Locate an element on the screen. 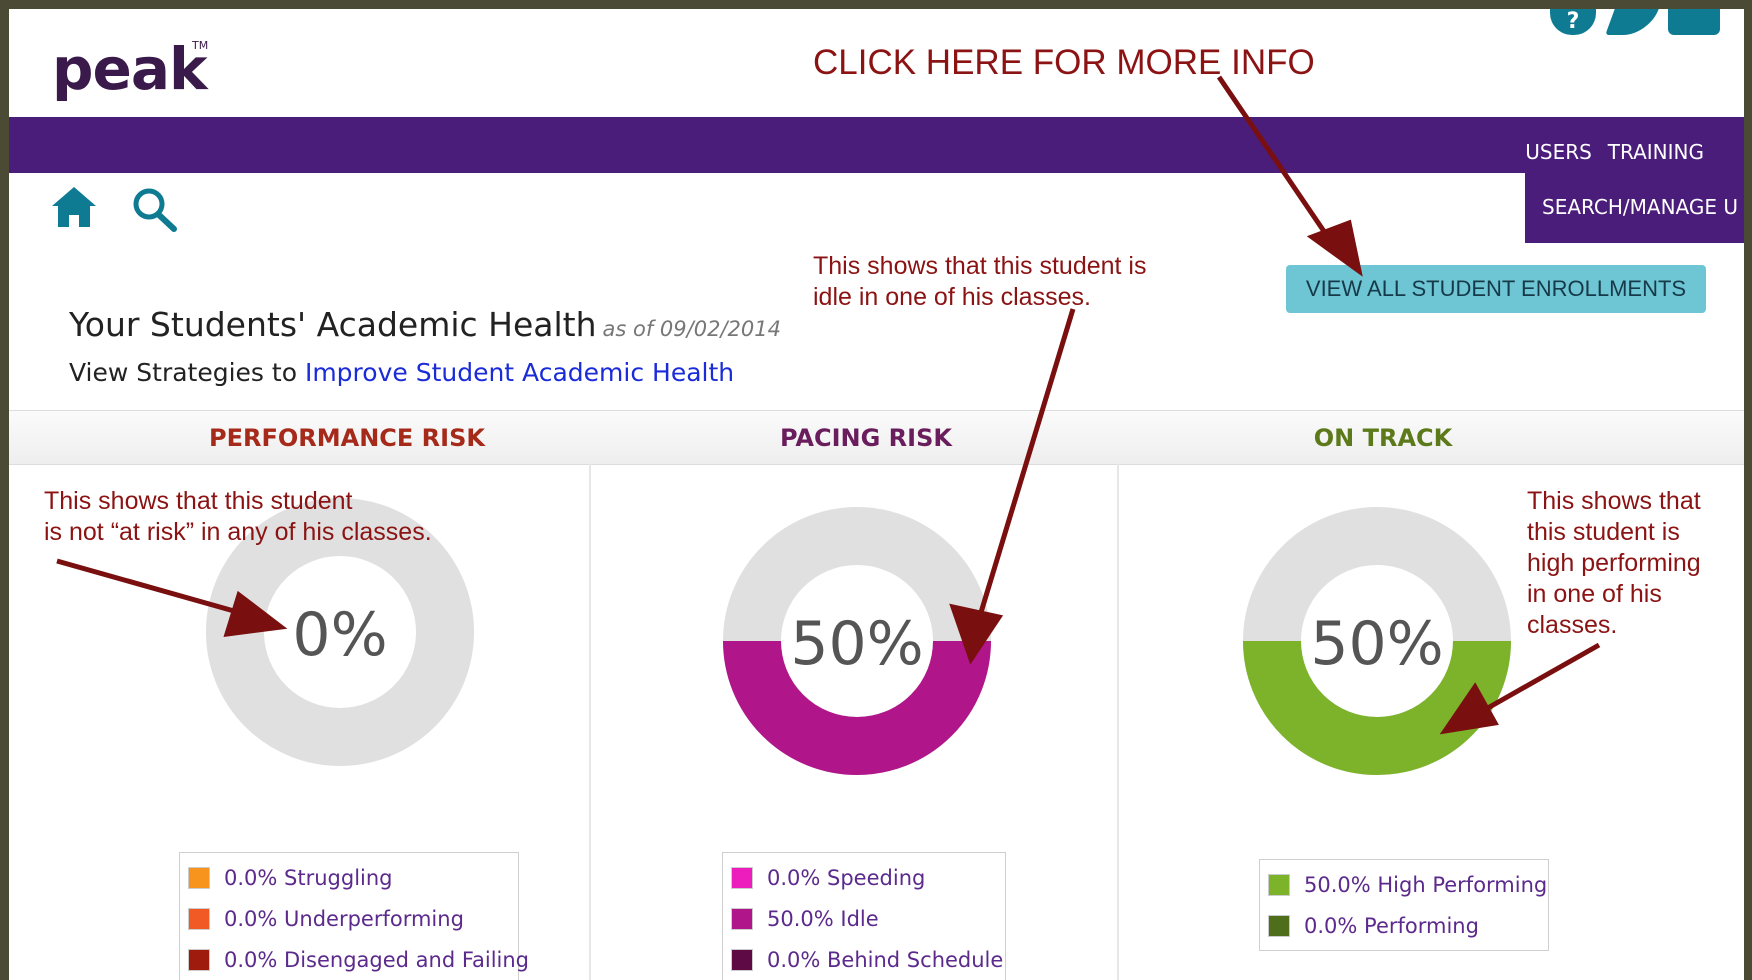  arrow-to-zero is located at coordinates (149, 587).